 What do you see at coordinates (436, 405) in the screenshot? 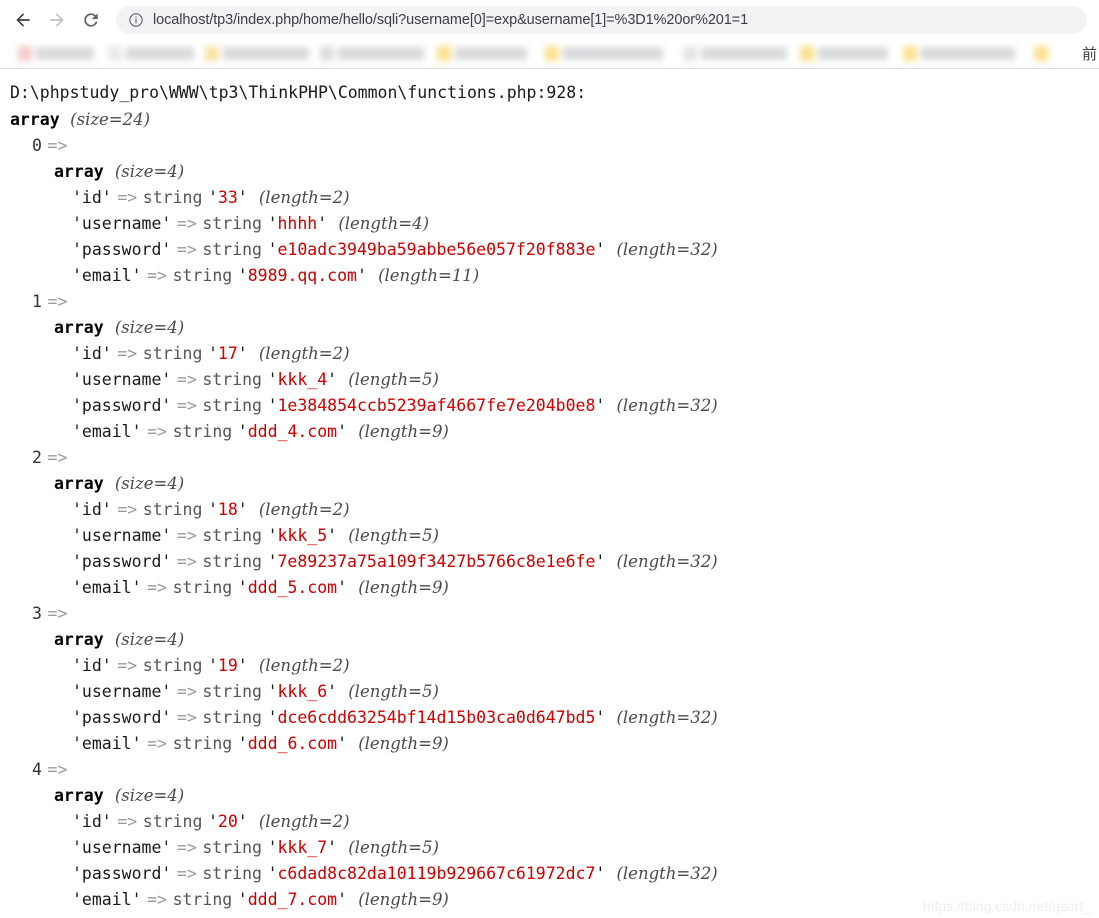
I see `dump-field-value: 1e384854ccb5239af4667fe7e204b0e8` at bounding box center [436, 405].